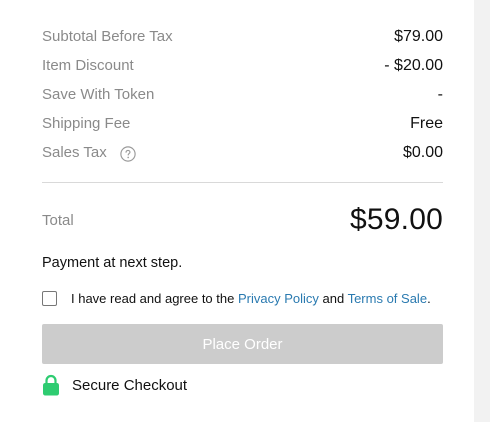  I want to click on token-savings-value: -, so click(440, 94).